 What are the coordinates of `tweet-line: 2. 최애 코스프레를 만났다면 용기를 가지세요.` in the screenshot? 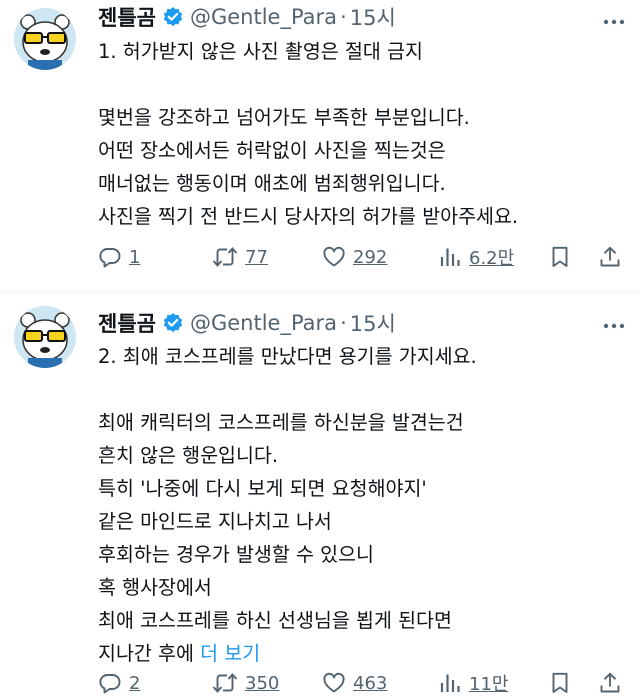 It's located at (287, 356).